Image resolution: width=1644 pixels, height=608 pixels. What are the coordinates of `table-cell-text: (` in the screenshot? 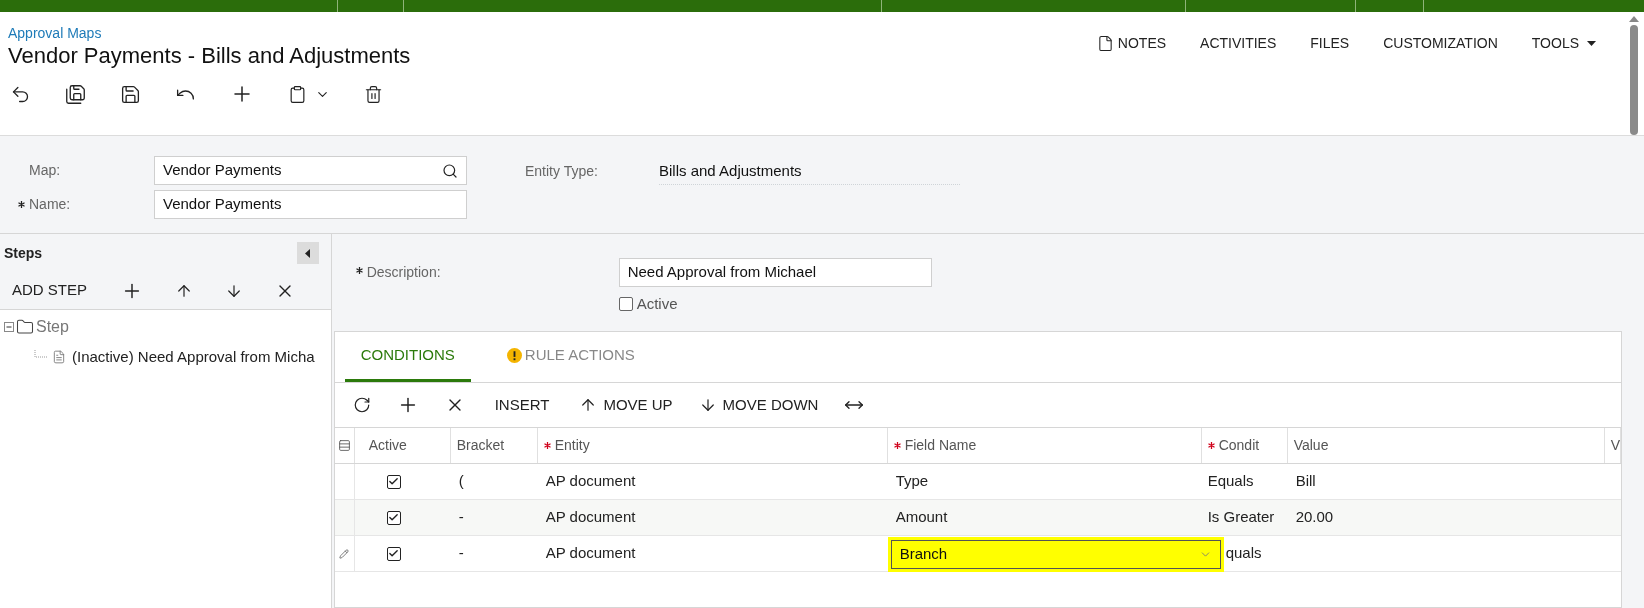 It's located at (461, 481).